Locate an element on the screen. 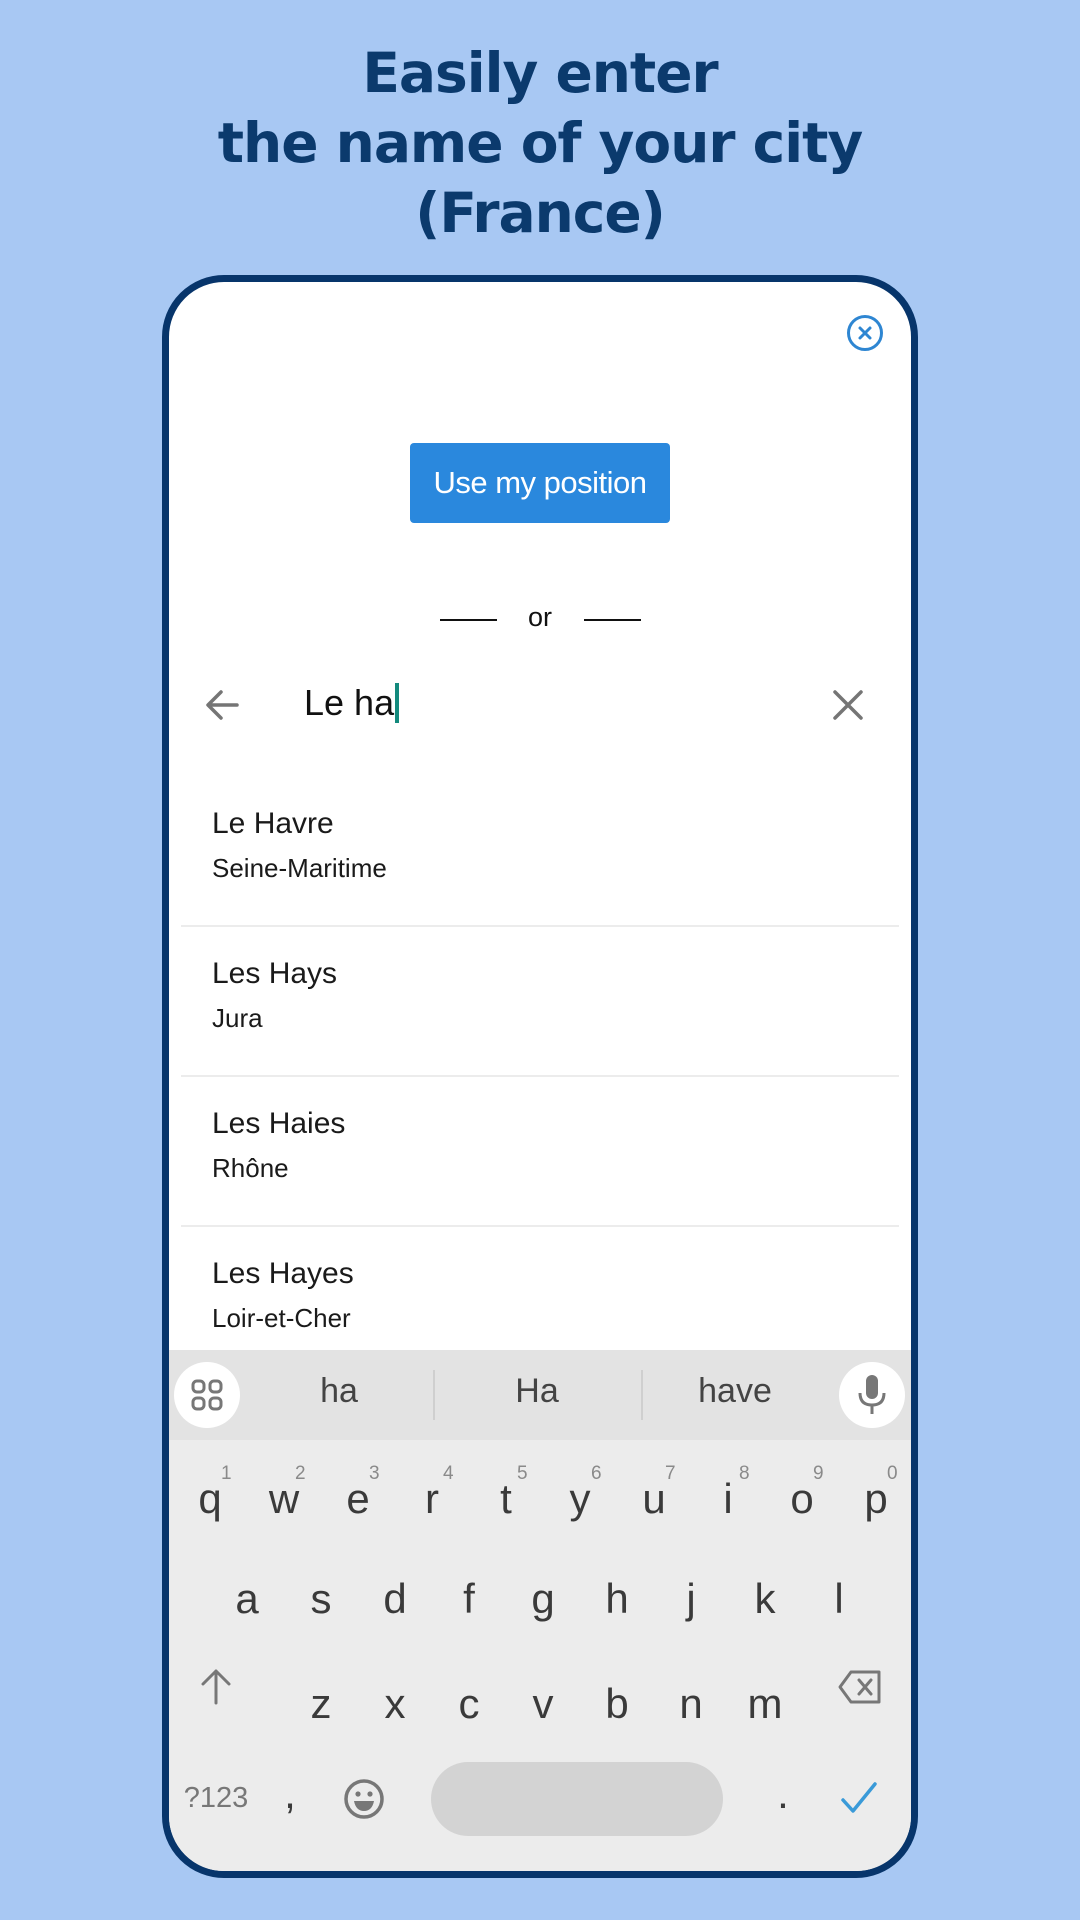  separator-line-right is located at coordinates (612, 620).